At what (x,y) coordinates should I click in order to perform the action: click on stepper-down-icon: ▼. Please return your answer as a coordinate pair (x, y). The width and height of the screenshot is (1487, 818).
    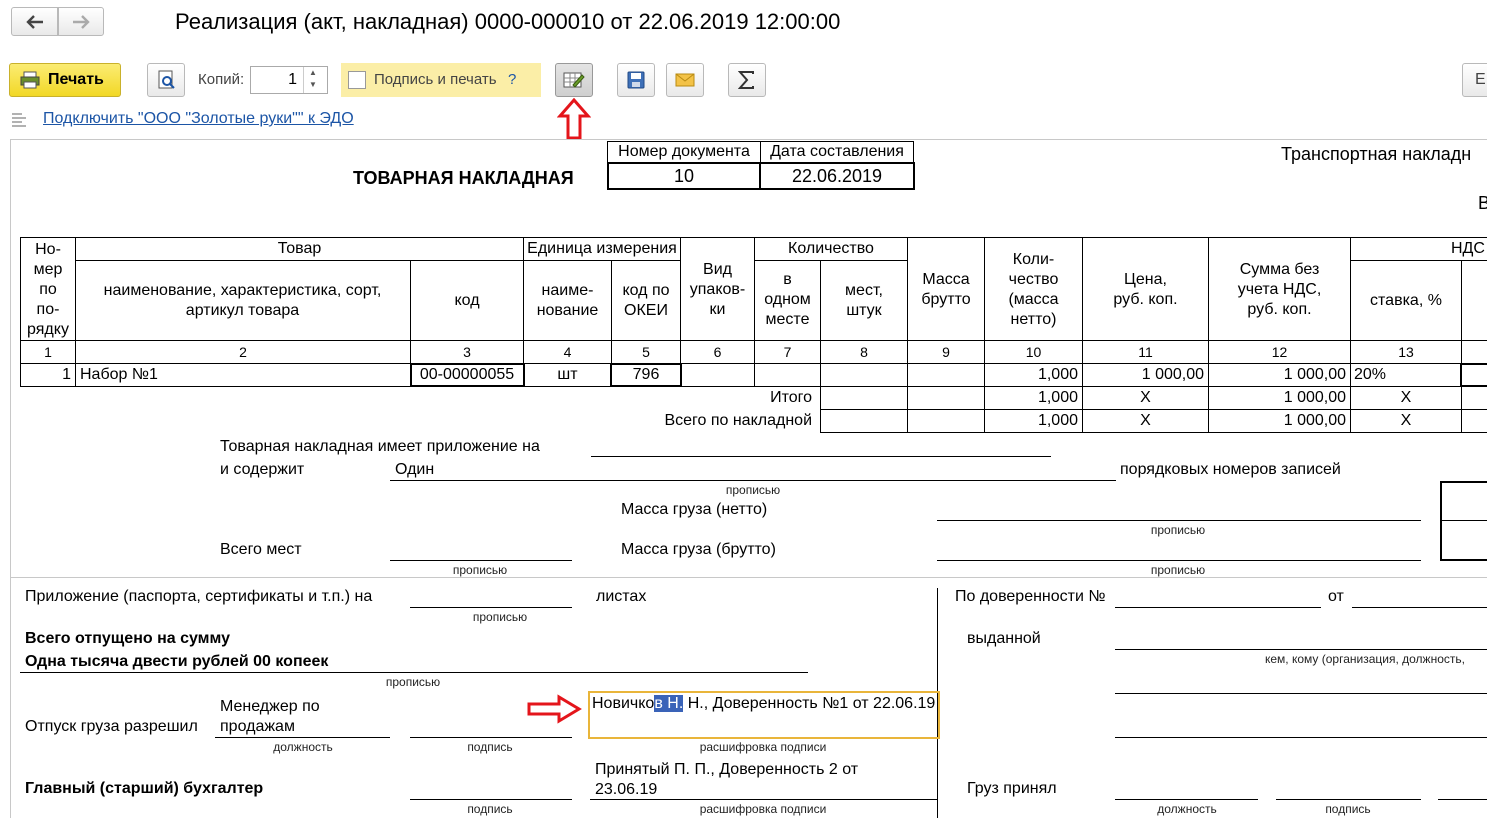
    Looking at the image, I should click on (313, 84).